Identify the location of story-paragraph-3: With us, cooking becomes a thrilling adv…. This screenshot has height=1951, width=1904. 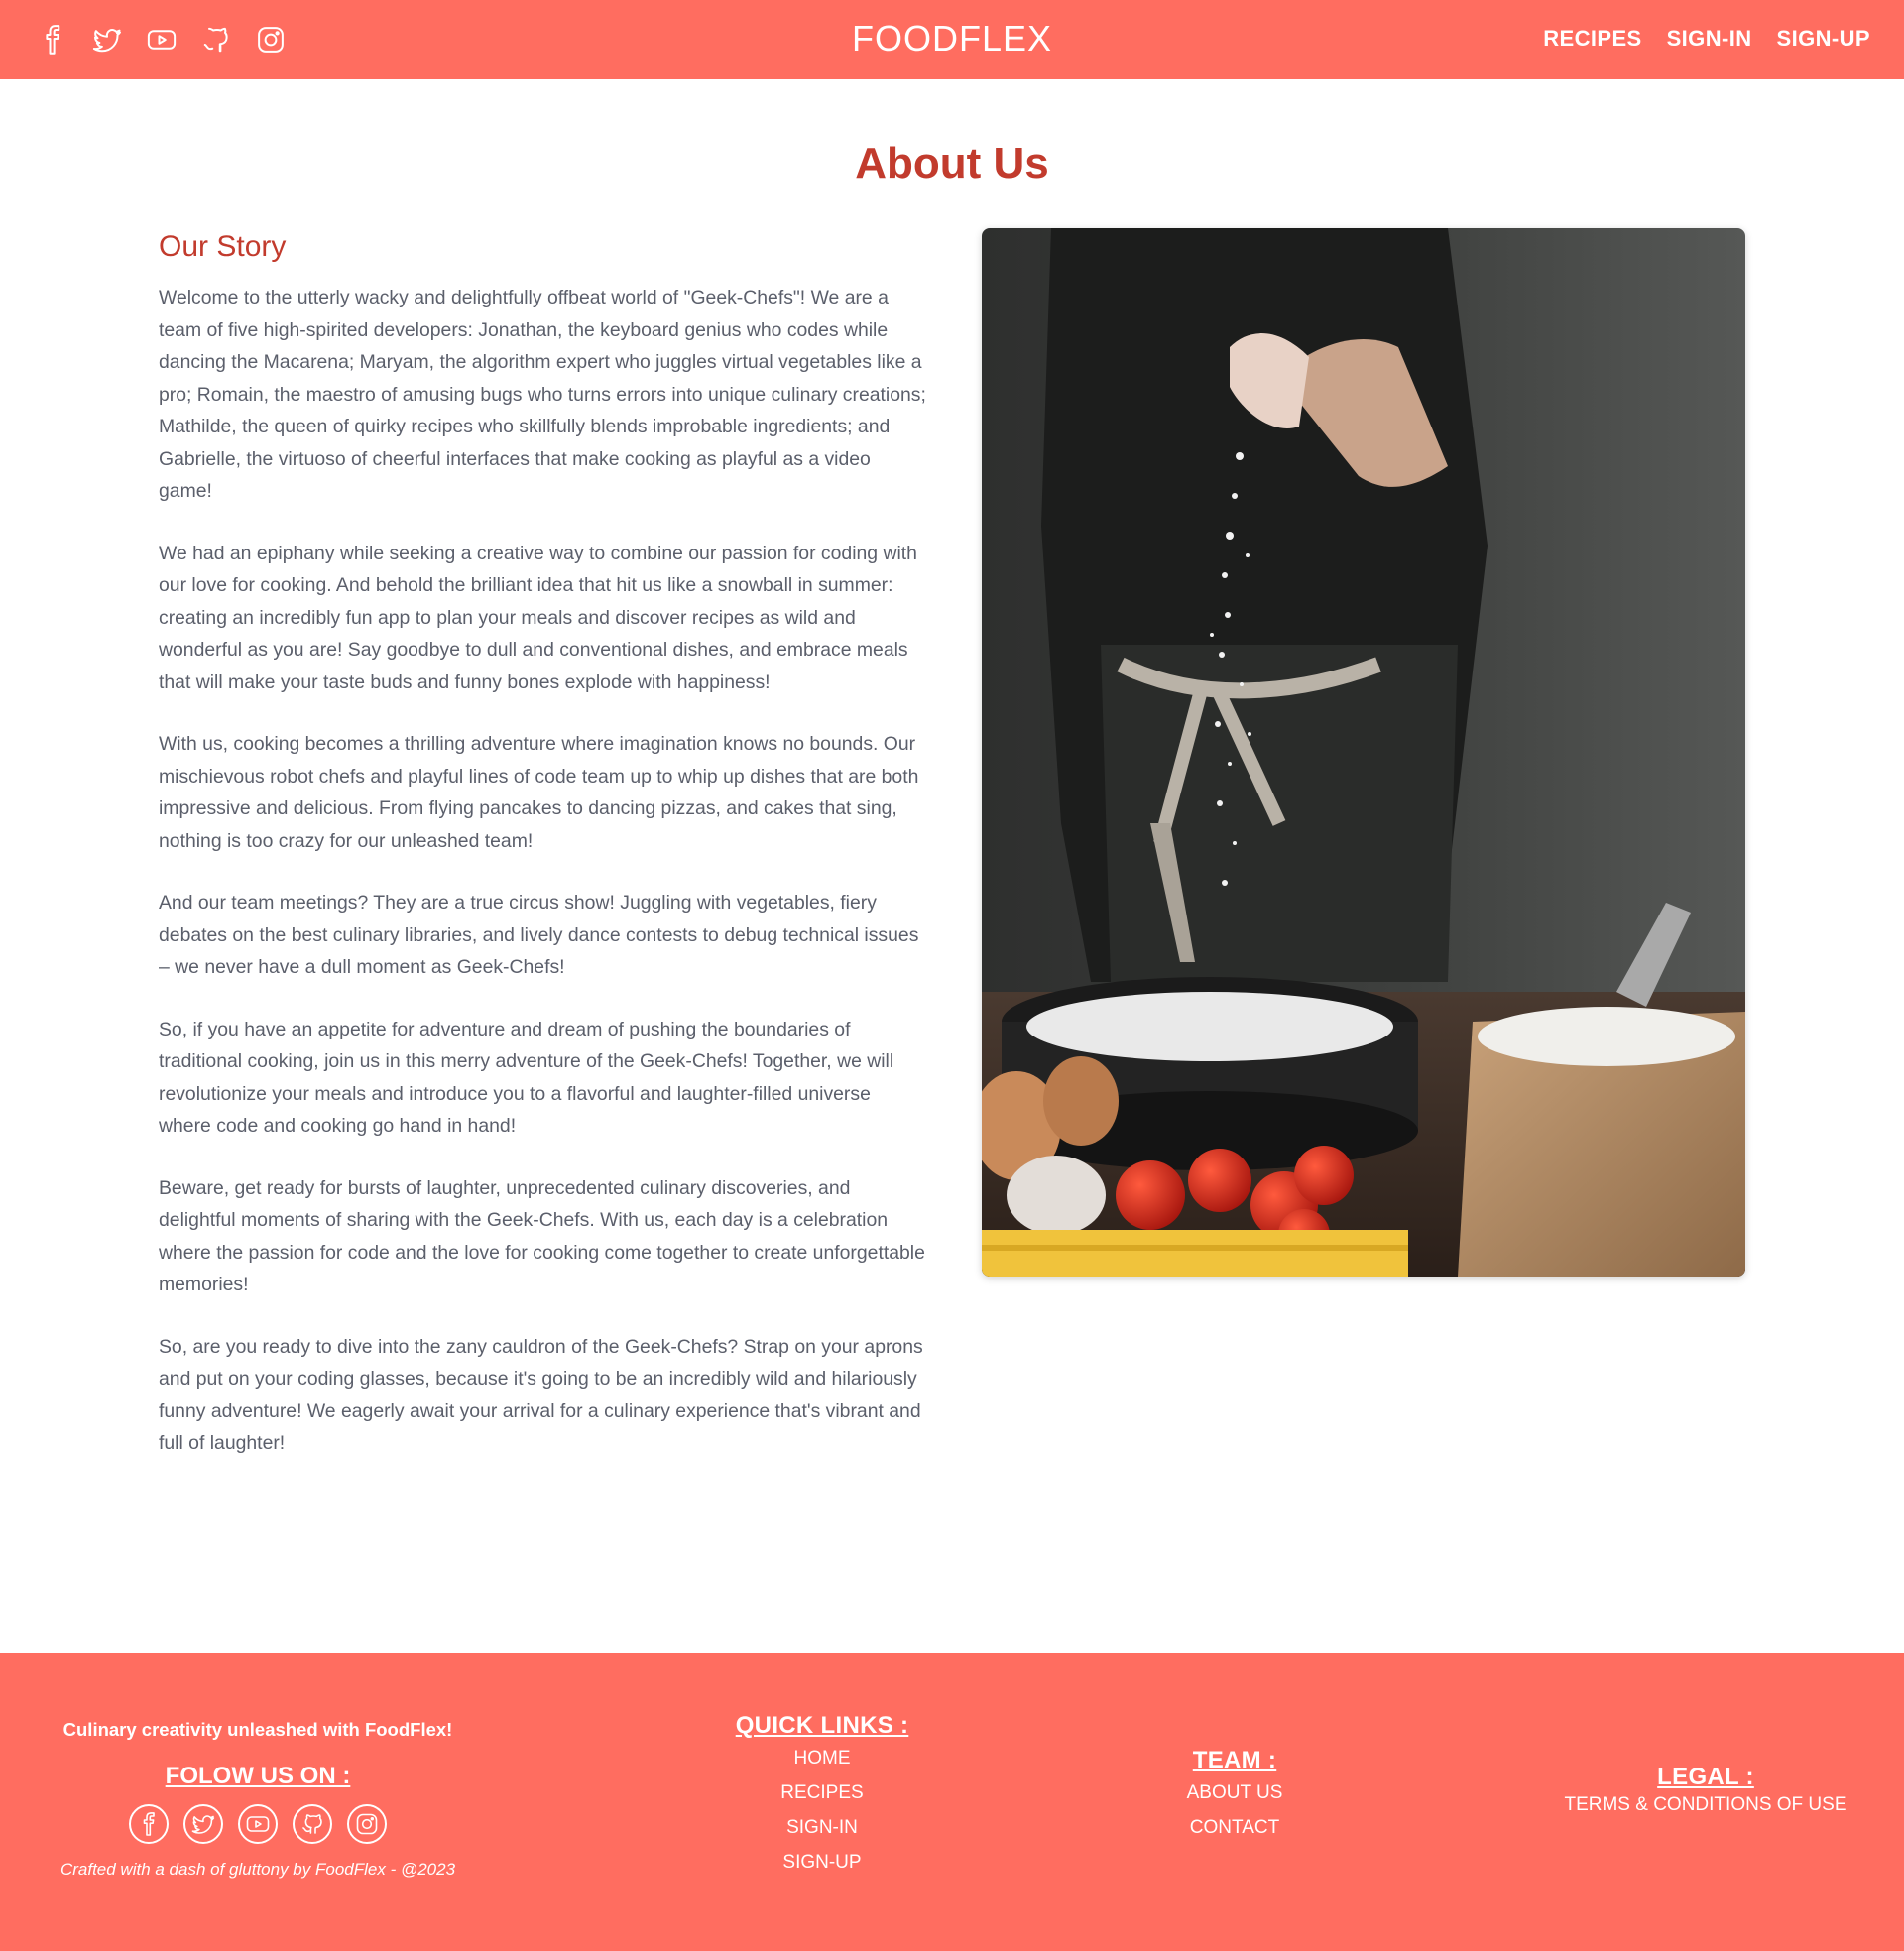
(539, 792).